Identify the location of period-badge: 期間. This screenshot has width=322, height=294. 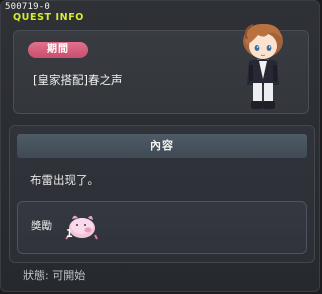
(58, 50).